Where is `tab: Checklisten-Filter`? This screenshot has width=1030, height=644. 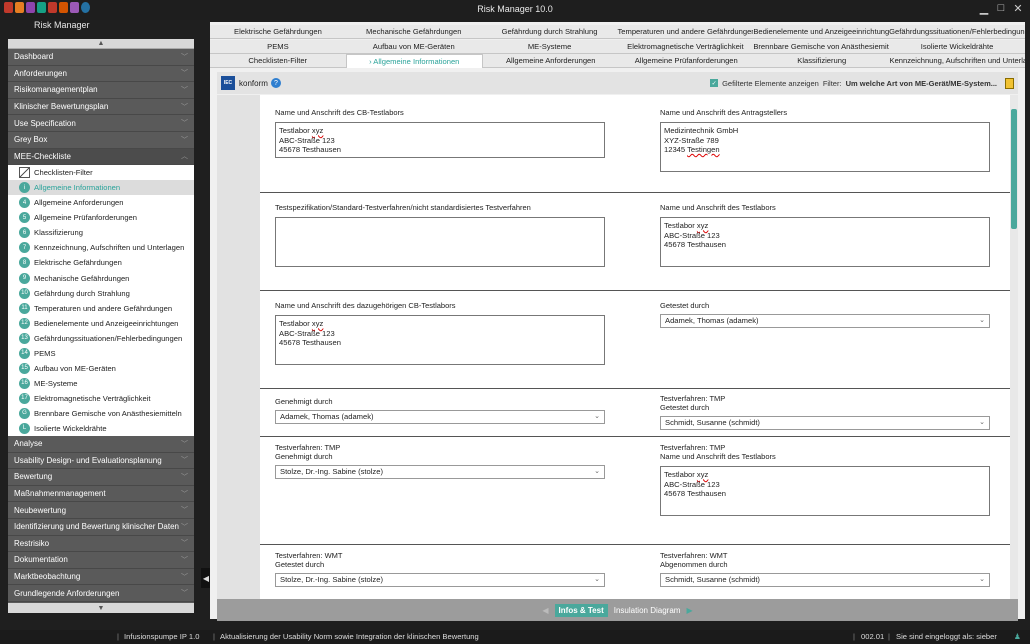 tab: Checklisten-Filter is located at coordinates (278, 61).